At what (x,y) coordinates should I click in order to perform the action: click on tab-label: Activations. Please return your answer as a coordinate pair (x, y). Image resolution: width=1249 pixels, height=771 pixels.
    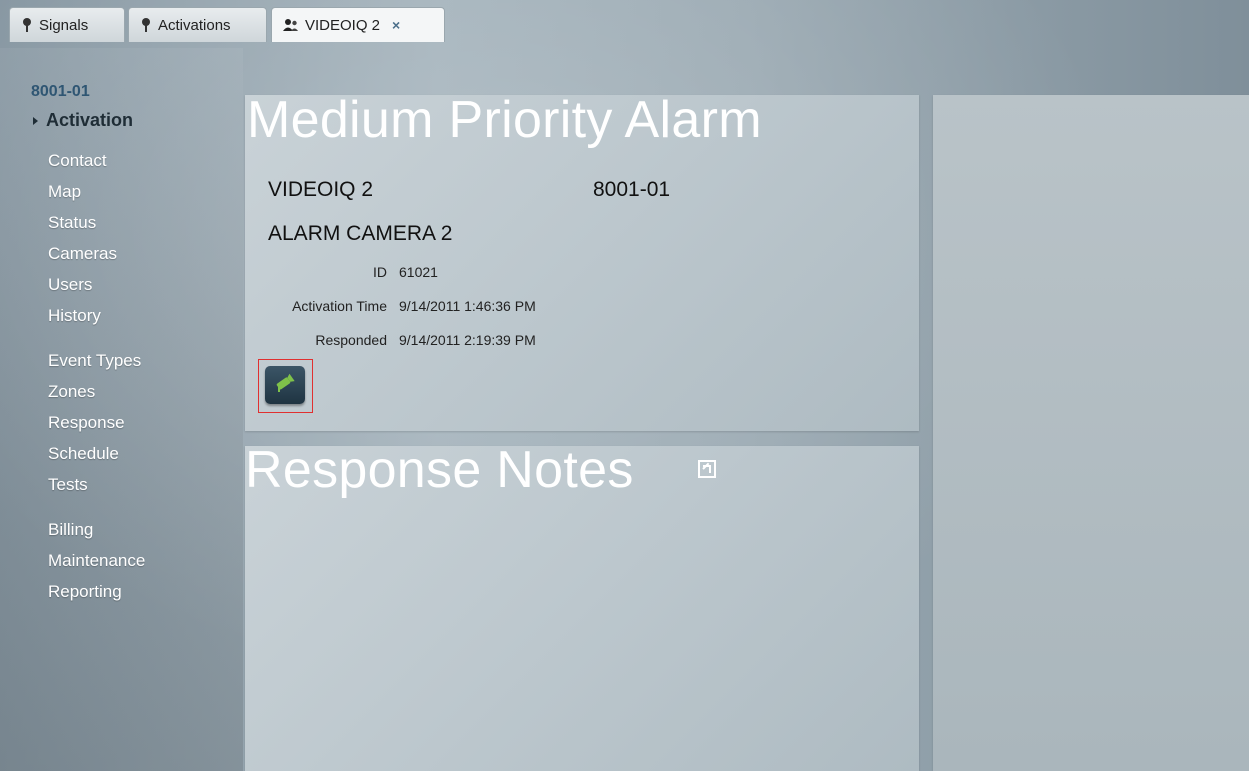
    Looking at the image, I should click on (194, 25).